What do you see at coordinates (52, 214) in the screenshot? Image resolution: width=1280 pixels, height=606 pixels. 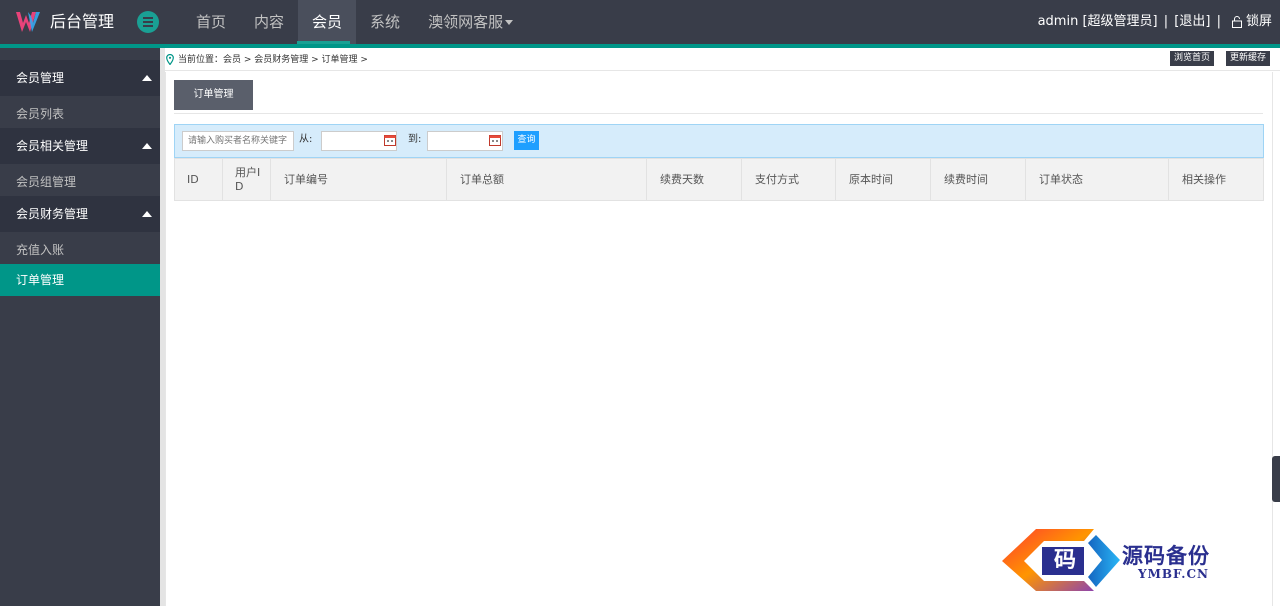 I see `sidebar-group-label: 会员财务管理` at bounding box center [52, 214].